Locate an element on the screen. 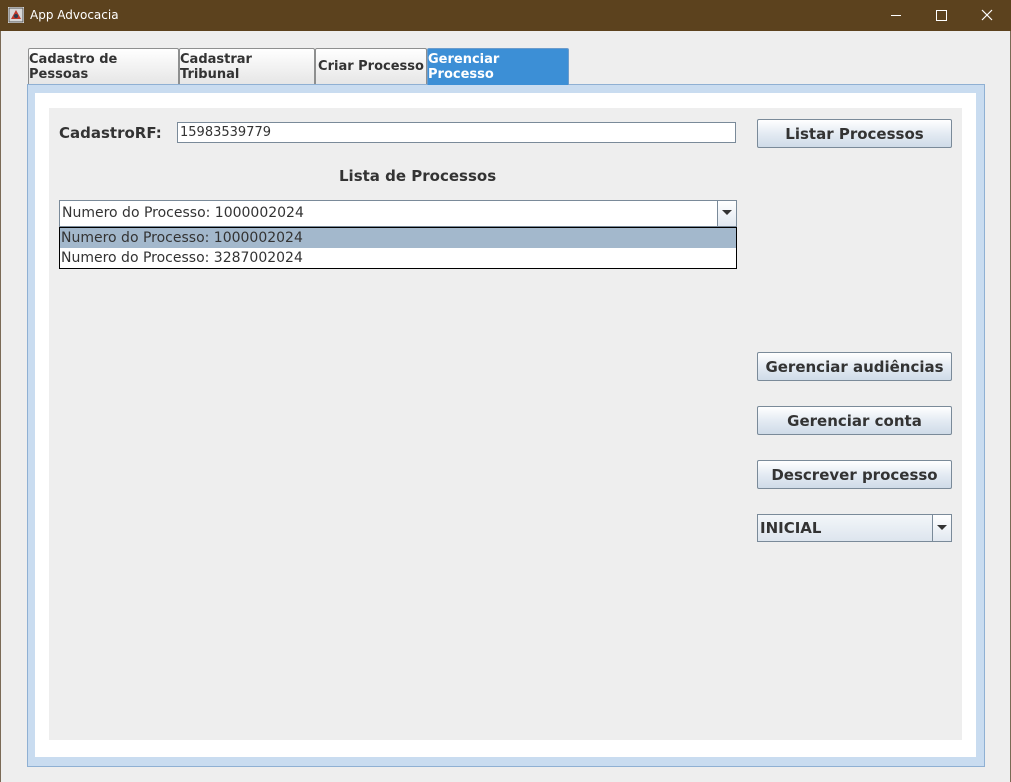  cadastro-rf-label: CadastroRF: is located at coordinates (110, 133).